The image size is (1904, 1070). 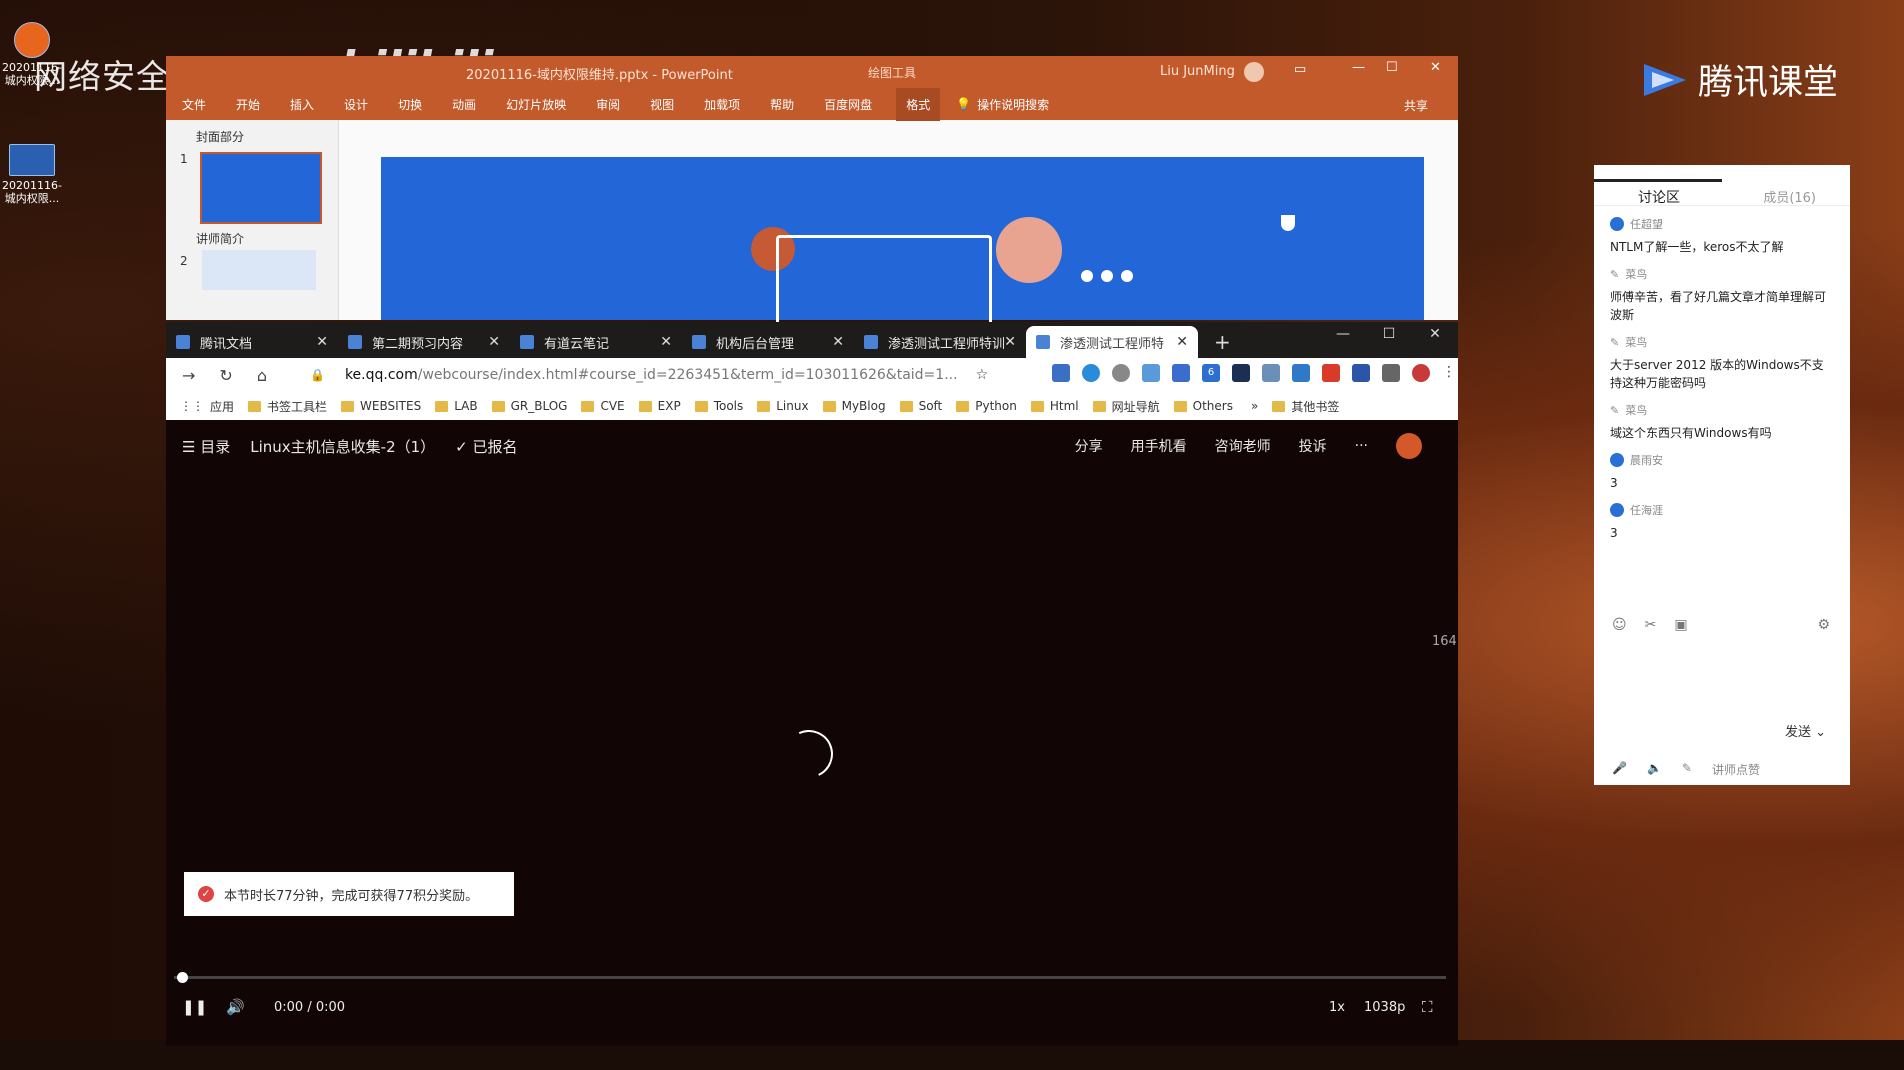 What do you see at coordinates (235, 1007) in the screenshot?
I see `volume-icon: 🔊` at bounding box center [235, 1007].